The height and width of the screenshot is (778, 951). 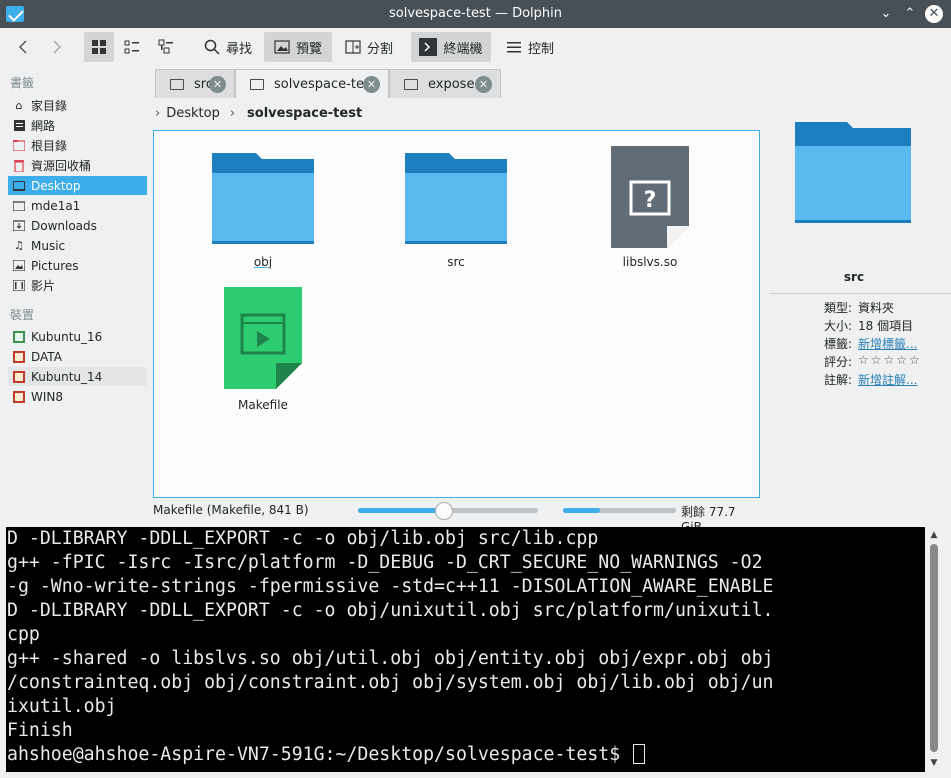 I want to click on places-item-videos: 影片, so click(x=77, y=285).